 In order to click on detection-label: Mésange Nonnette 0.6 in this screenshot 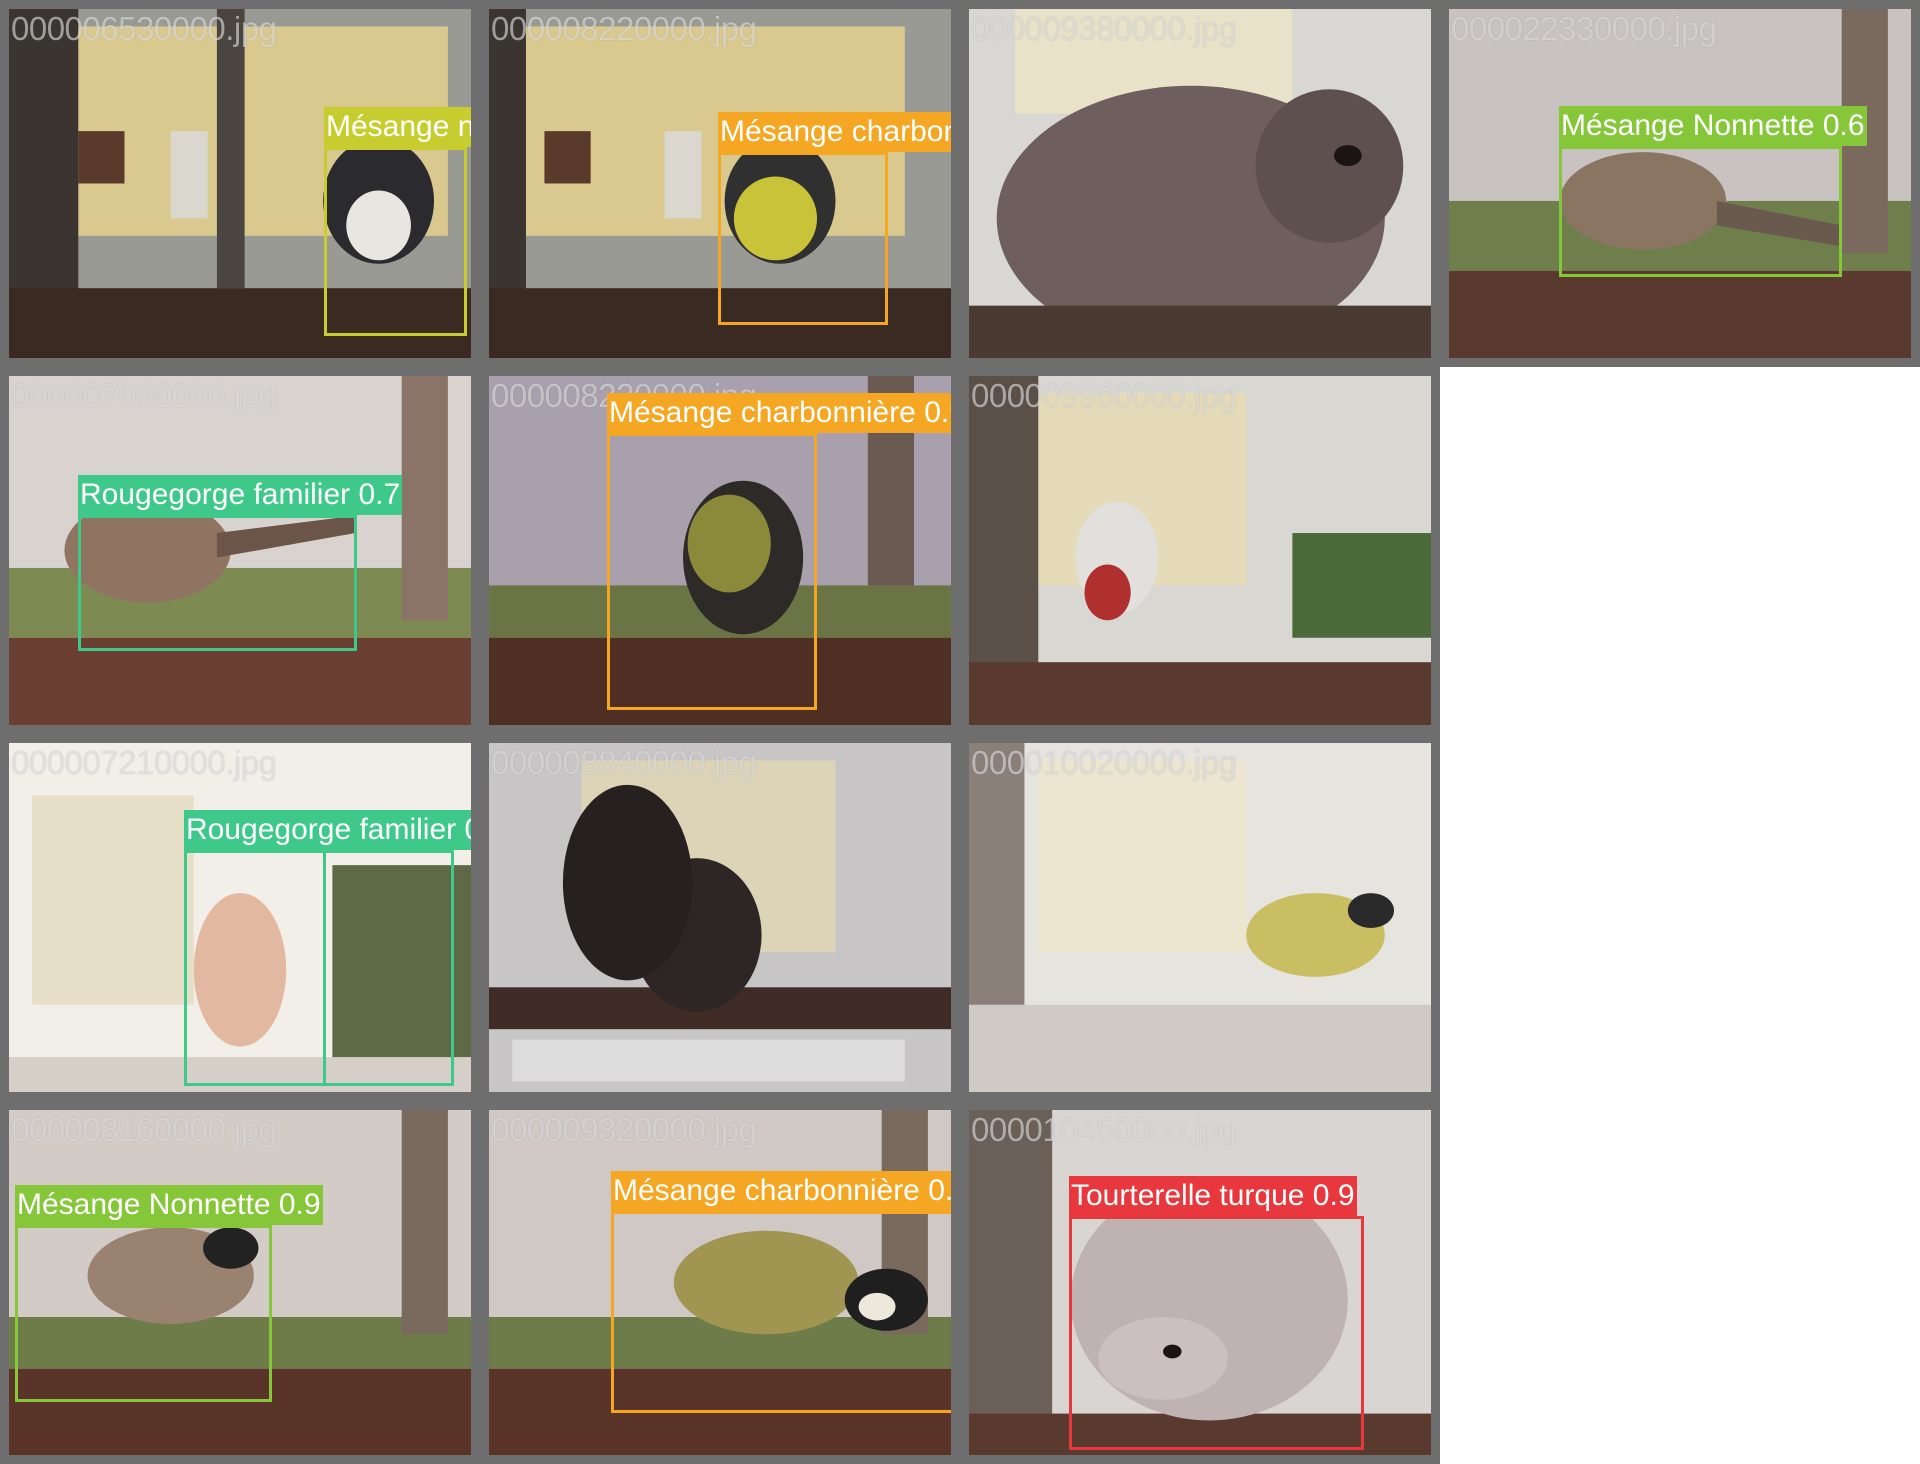, I will do `click(1713, 126)`.